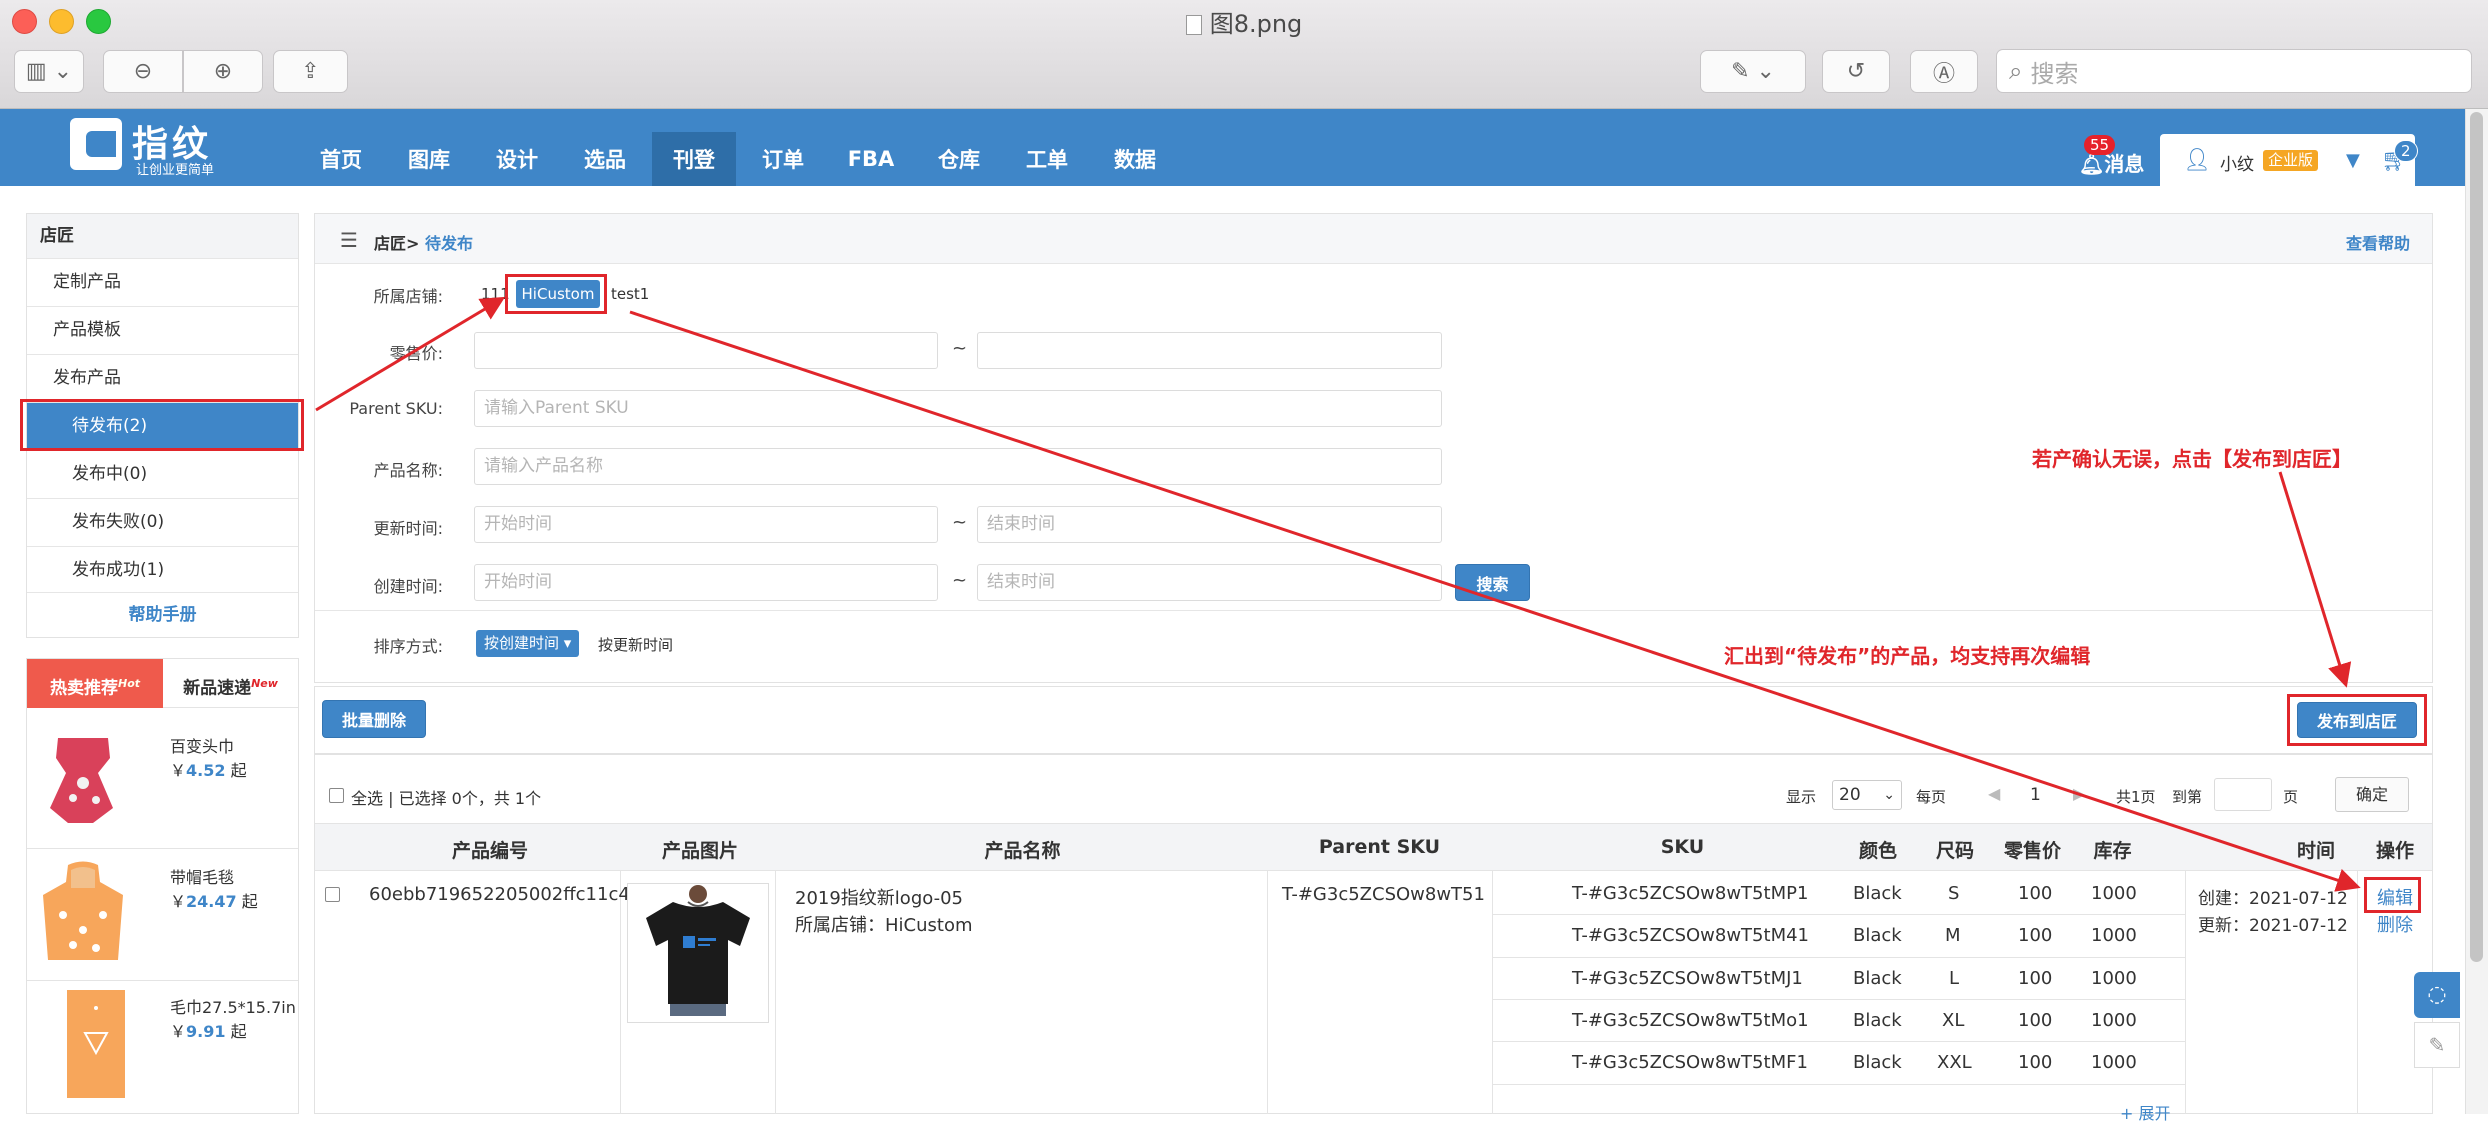  I want to click on annotation-edit-note: 汇出到“待发布”的产品，均支持再次编辑, so click(1907, 656).